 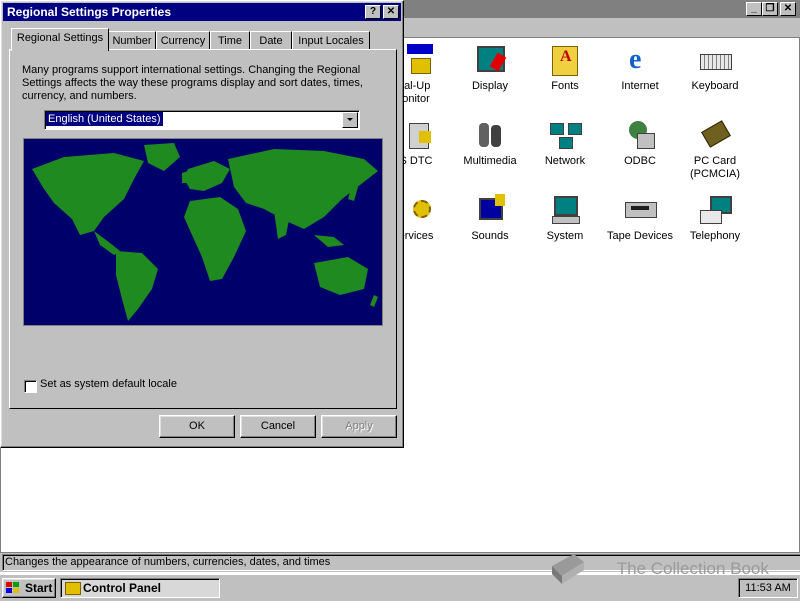 I want to click on icon-sounds: Sounds, so click(x=490, y=218).